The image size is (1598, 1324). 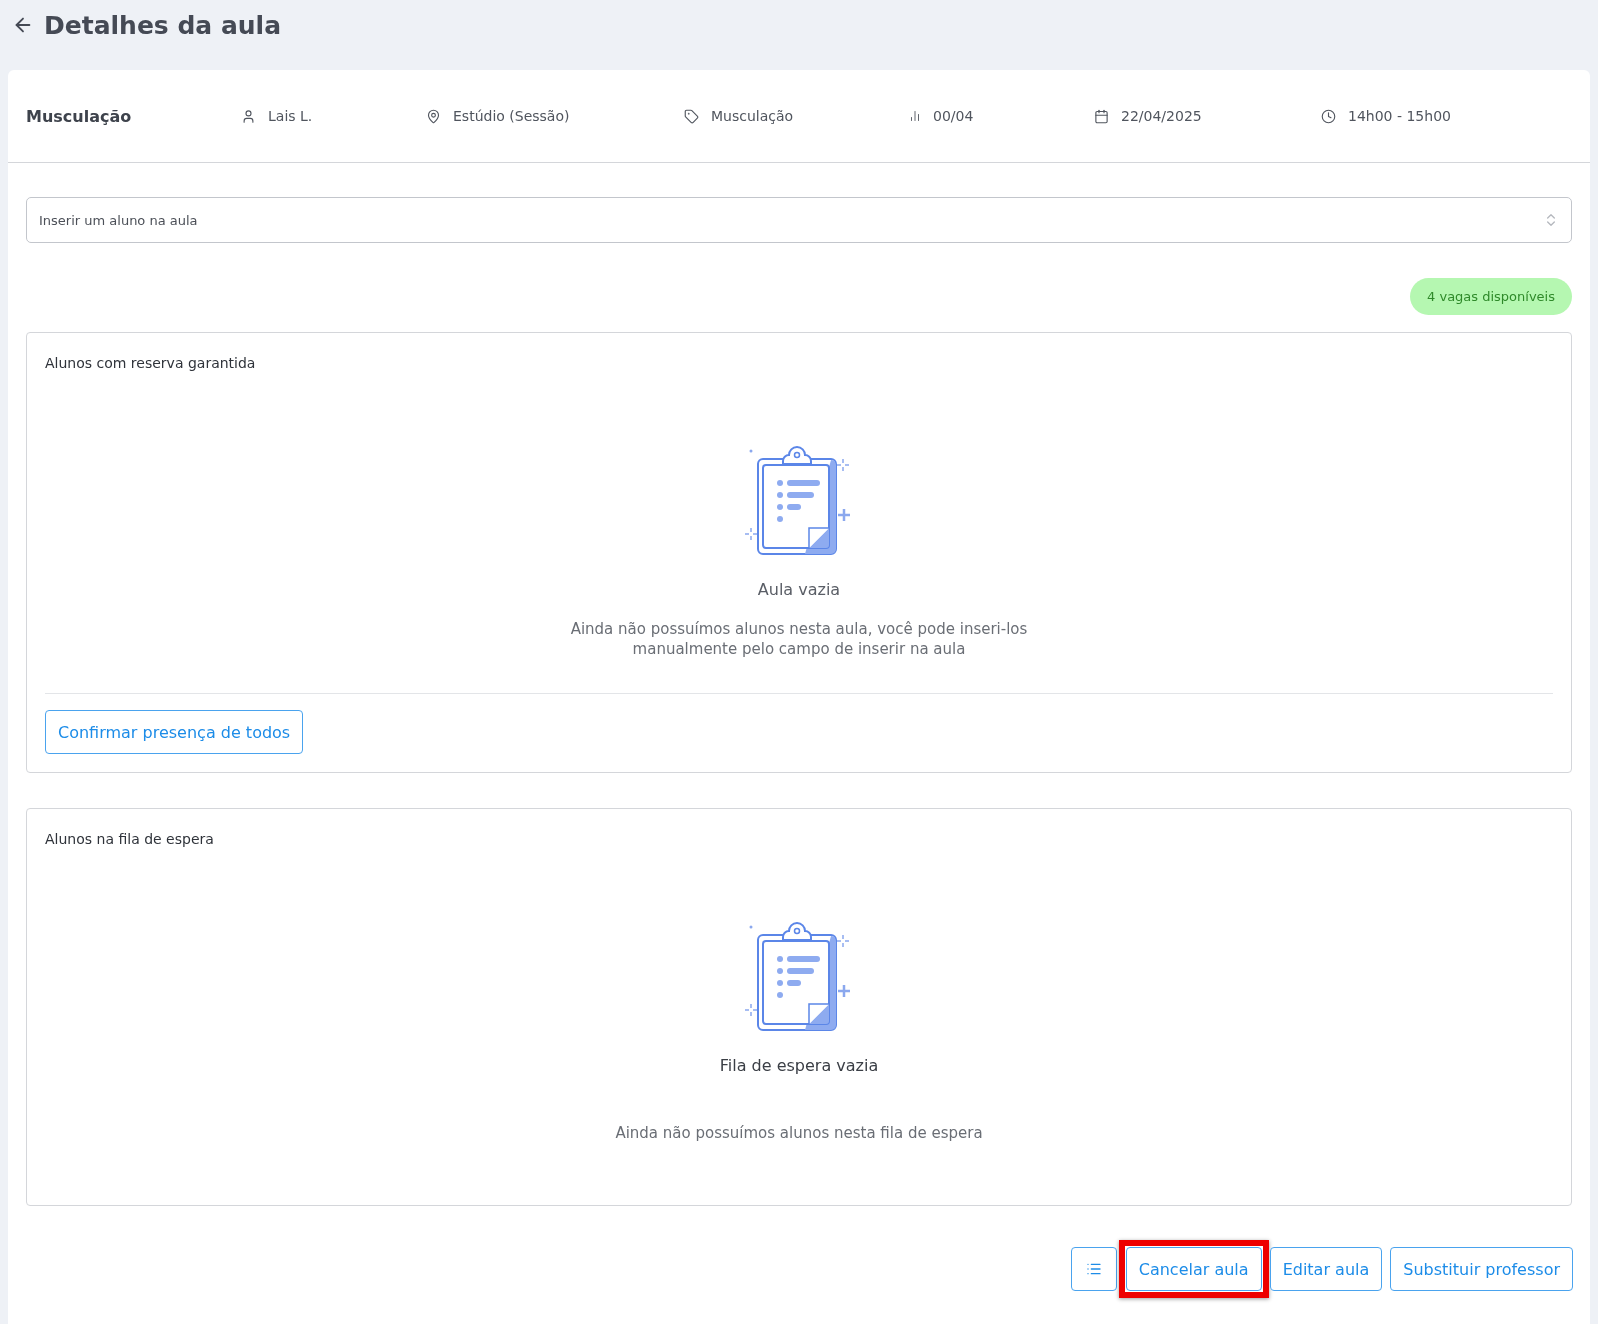 What do you see at coordinates (799, 220) in the screenshot?
I see `student-select: Inserir um aluno na aula` at bounding box center [799, 220].